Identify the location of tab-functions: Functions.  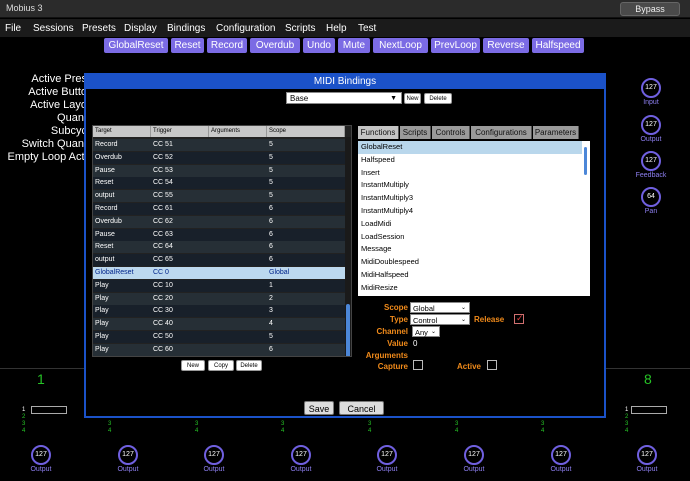
(378, 132).